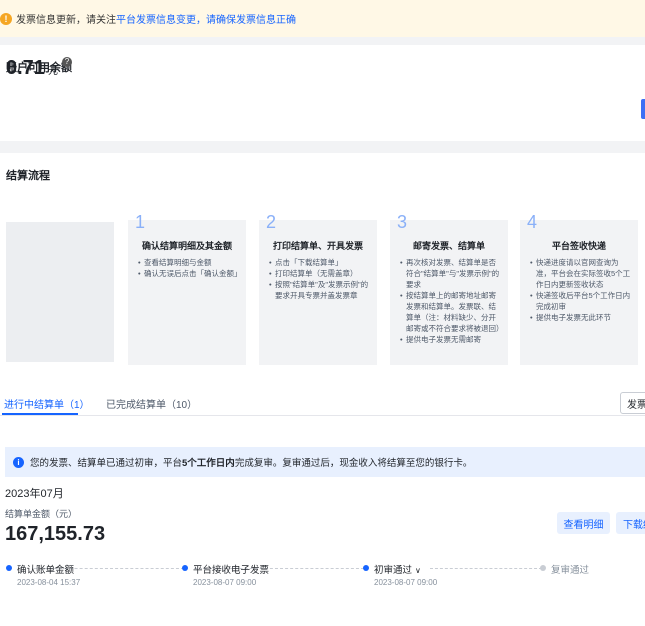 Image resolution: width=645 pixels, height=626 pixels. I want to click on step-item: 按照"结算单"及"发票示例"的要求开具专票并盖发票章, so click(320, 290).